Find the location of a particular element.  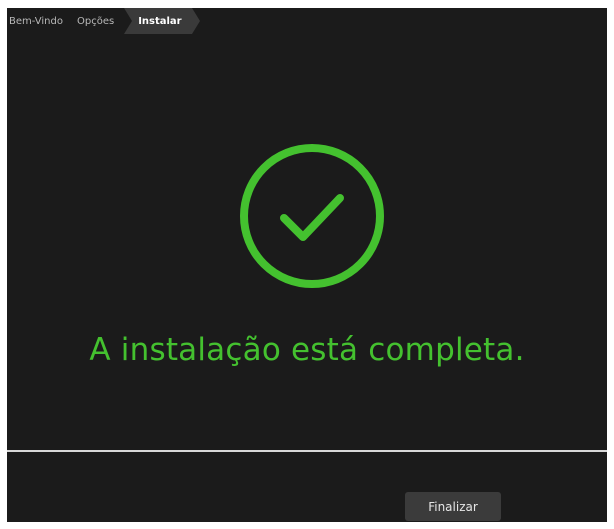

breadcrumb-step-label: Bem-Vindo is located at coordinates (36, 21).